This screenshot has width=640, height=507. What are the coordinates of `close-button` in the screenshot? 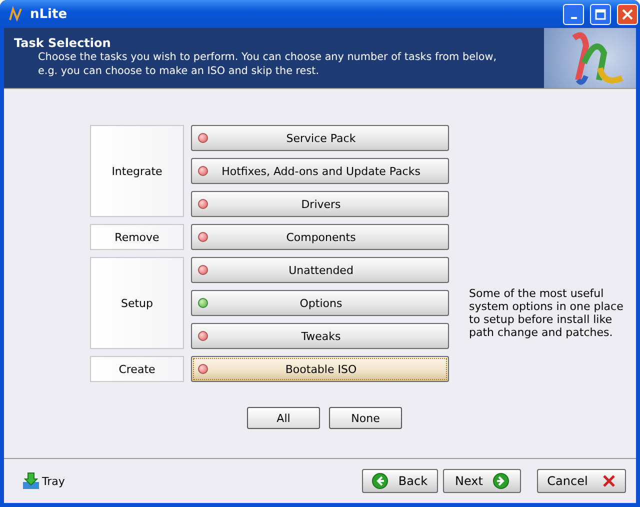 It's located at (627, 14).